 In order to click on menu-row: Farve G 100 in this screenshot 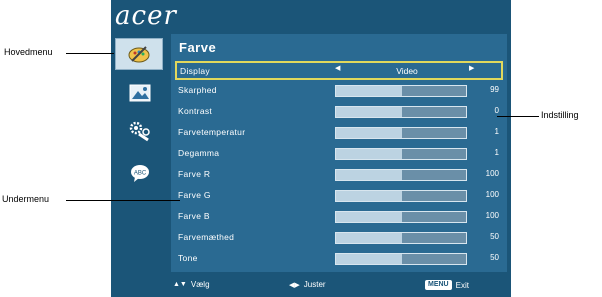, I will do `click(339, 196)`.